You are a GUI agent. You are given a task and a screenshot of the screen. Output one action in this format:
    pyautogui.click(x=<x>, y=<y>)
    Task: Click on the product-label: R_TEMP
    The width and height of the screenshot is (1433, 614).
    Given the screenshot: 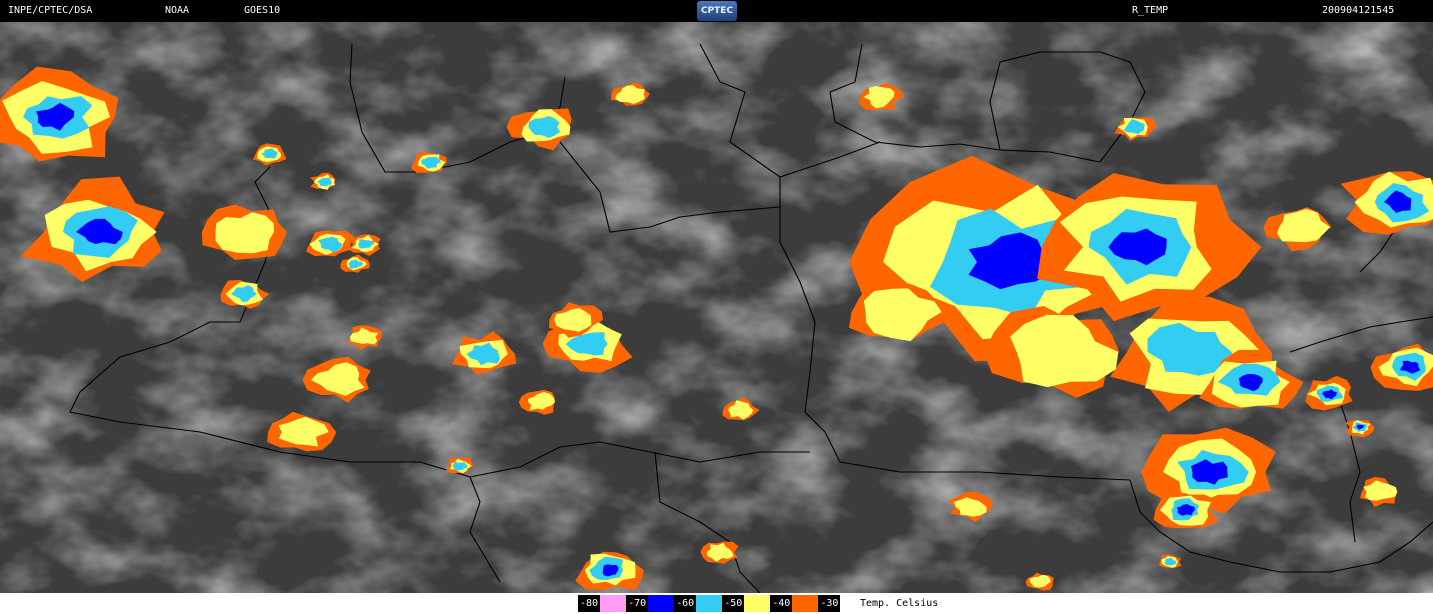 What is the action you would take?
    pyautogui.click(x=1150, y=10)
    